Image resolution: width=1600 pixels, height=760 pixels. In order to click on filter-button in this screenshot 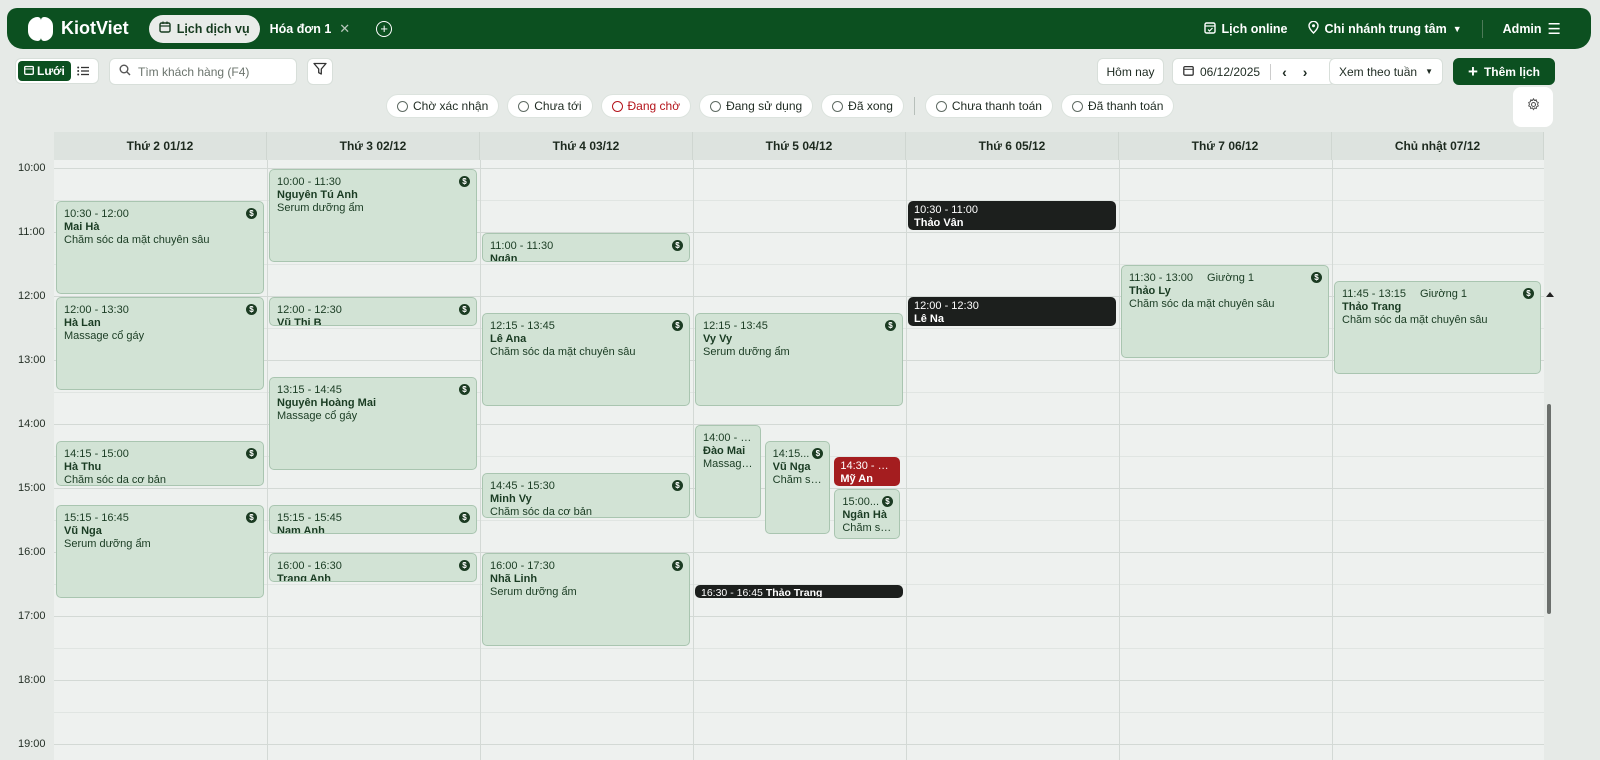, I will do `click(320, 71)`.